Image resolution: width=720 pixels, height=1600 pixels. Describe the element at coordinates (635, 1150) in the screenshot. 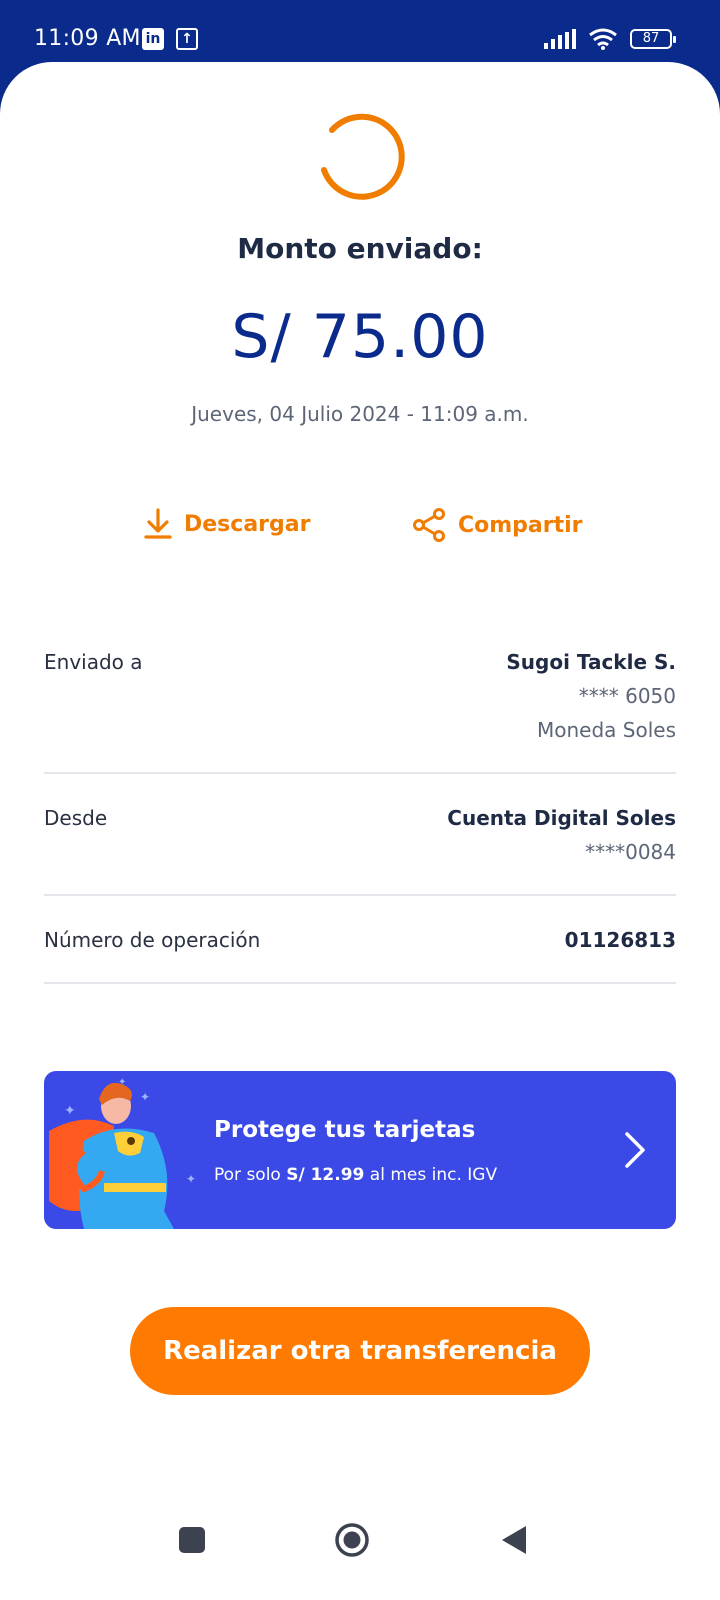

I see `chevron-right-icon` at that location.